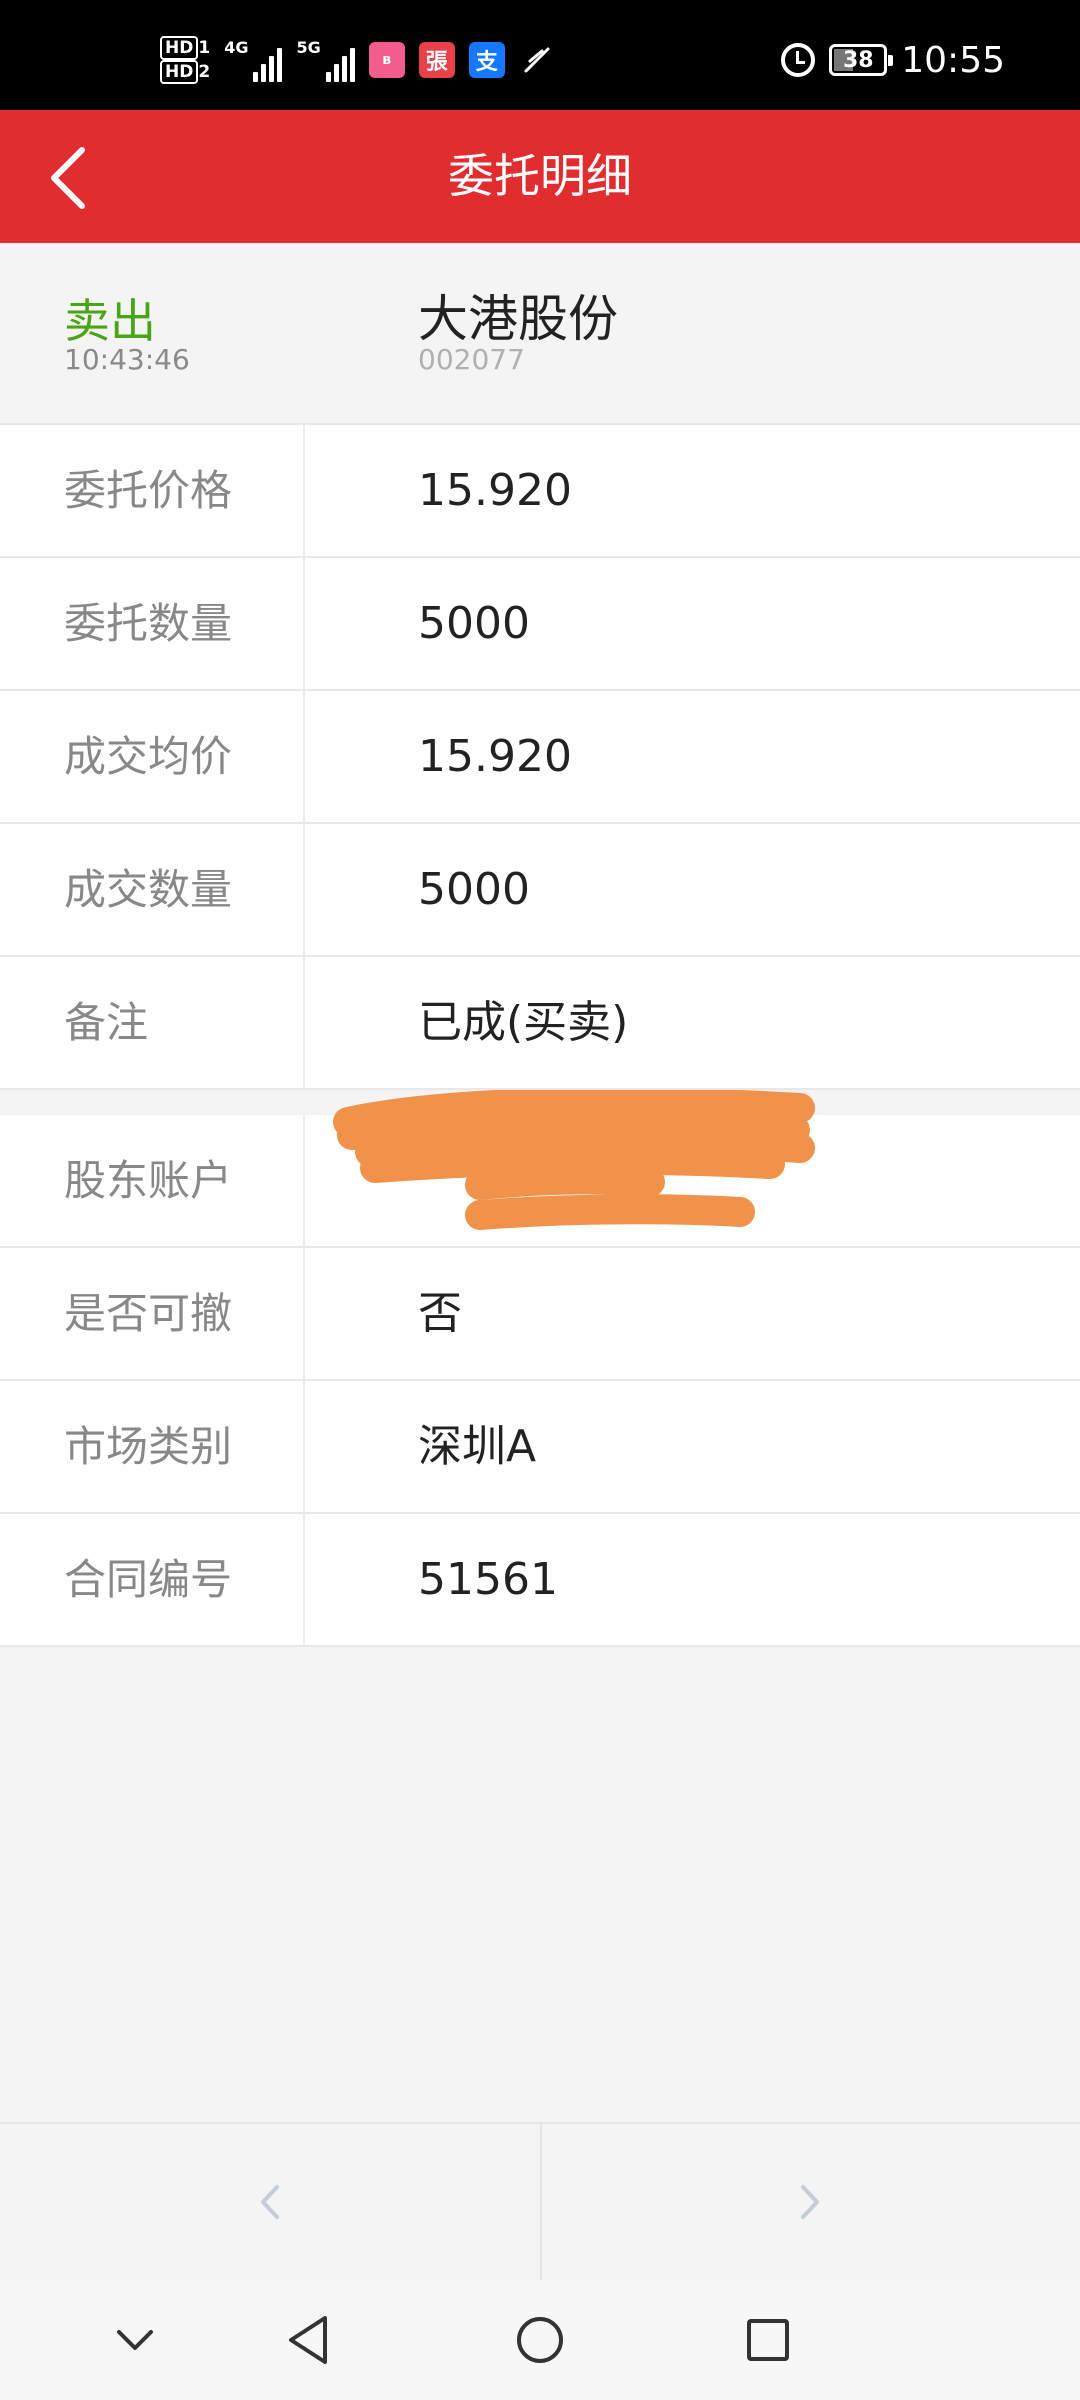  I want to click on nav-hide-button, so click(135, 2340).